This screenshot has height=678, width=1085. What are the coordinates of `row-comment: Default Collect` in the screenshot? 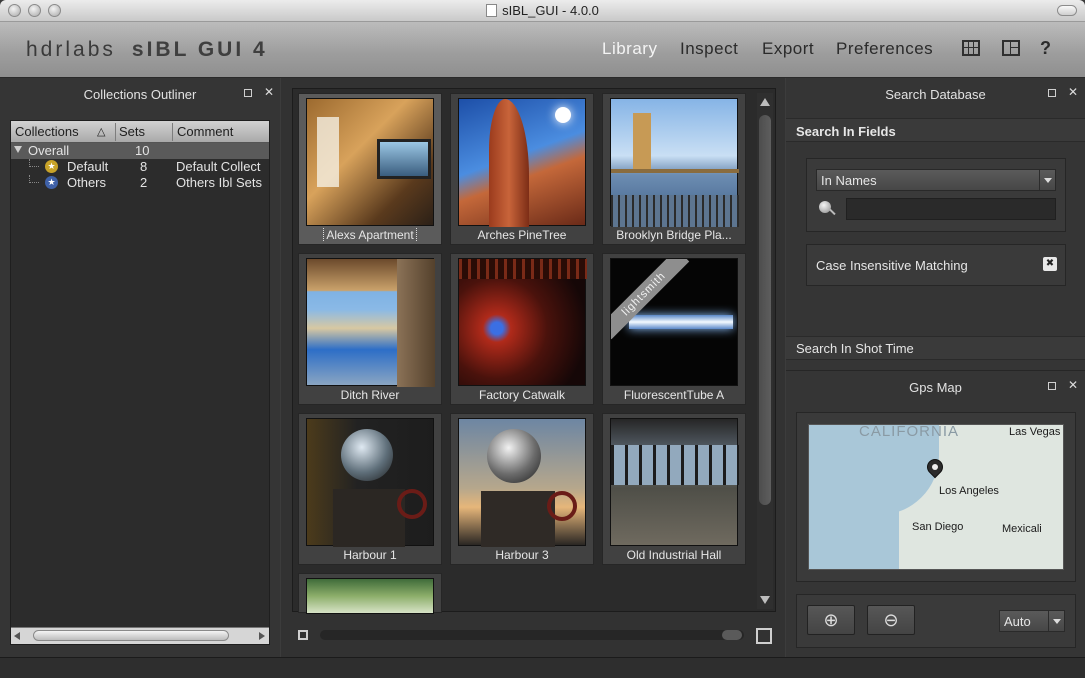 It's located at (218, 166).